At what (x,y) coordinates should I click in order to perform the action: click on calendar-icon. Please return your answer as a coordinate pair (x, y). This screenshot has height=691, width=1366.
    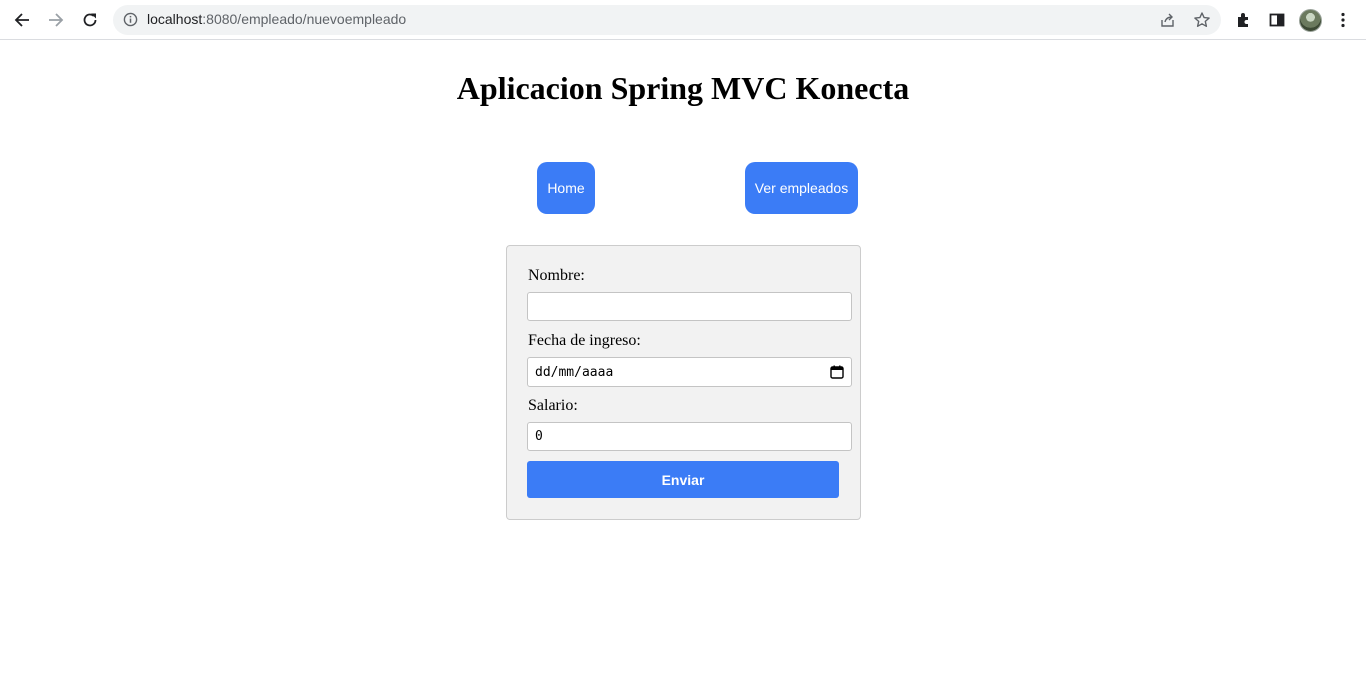
    Looking at the image, I should click on (837, 374).